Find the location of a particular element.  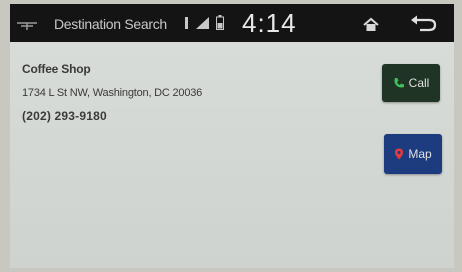

screen-title: Destination Search is located at coordinates (110, 24).